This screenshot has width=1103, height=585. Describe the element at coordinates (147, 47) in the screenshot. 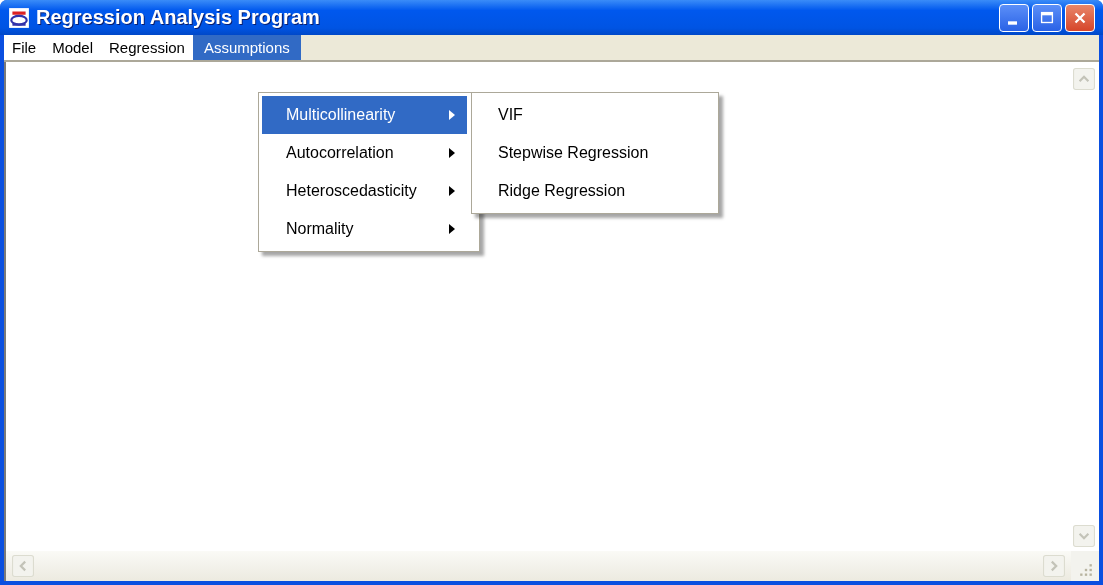

I see `menu-bar-item: Regression` at that location.